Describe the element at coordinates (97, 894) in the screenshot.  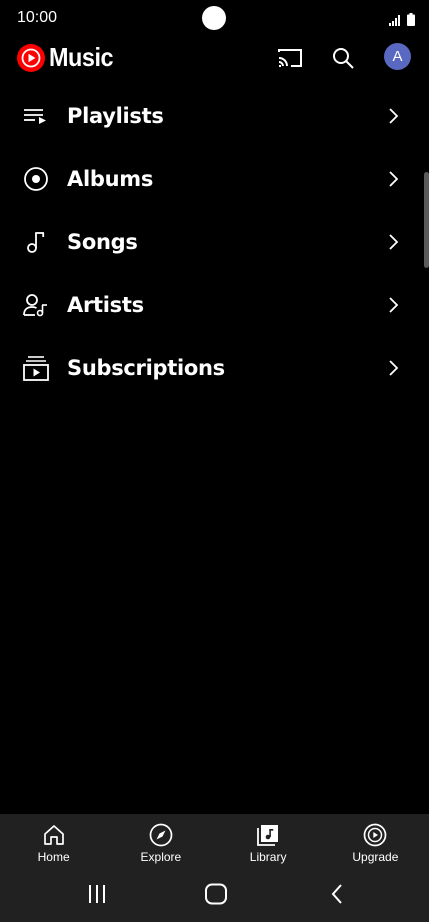
I see `recent-apps-icon` at that location.